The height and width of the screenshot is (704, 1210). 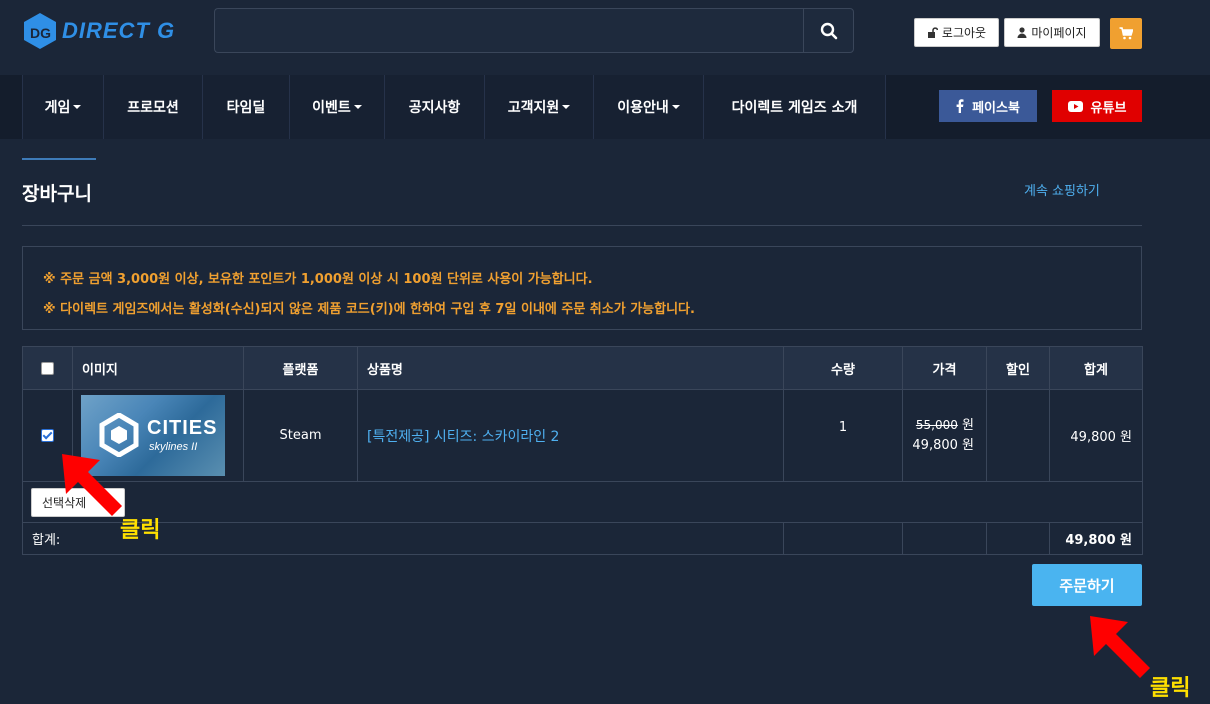 I want to click on row-checkbox, so click(x=47, y=435).